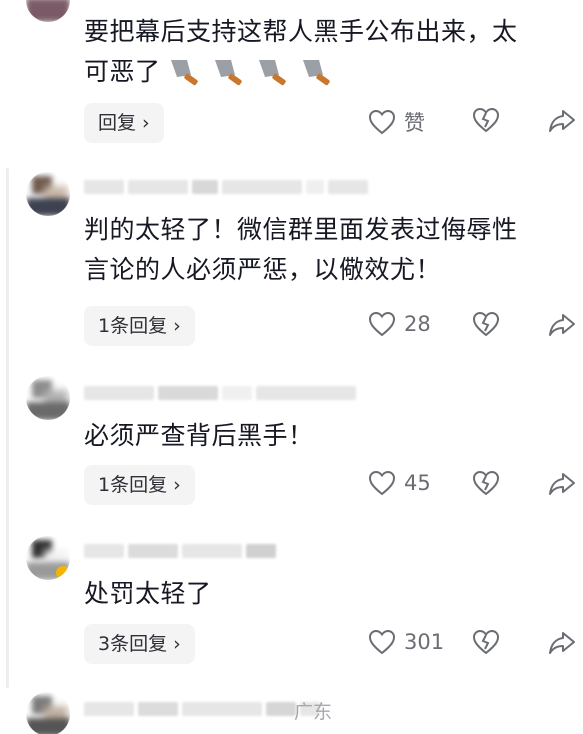 This screenshot has height=734, width=583. I want to click on verified-badge-icon, so click(63, 573).